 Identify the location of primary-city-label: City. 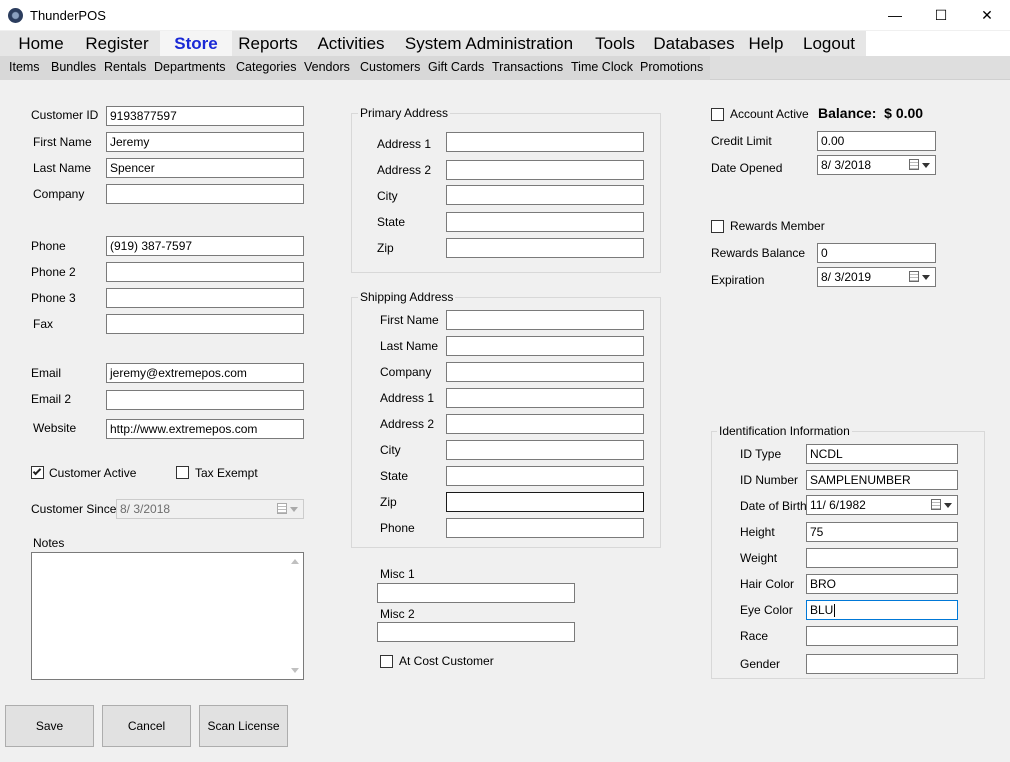
(387, 196).